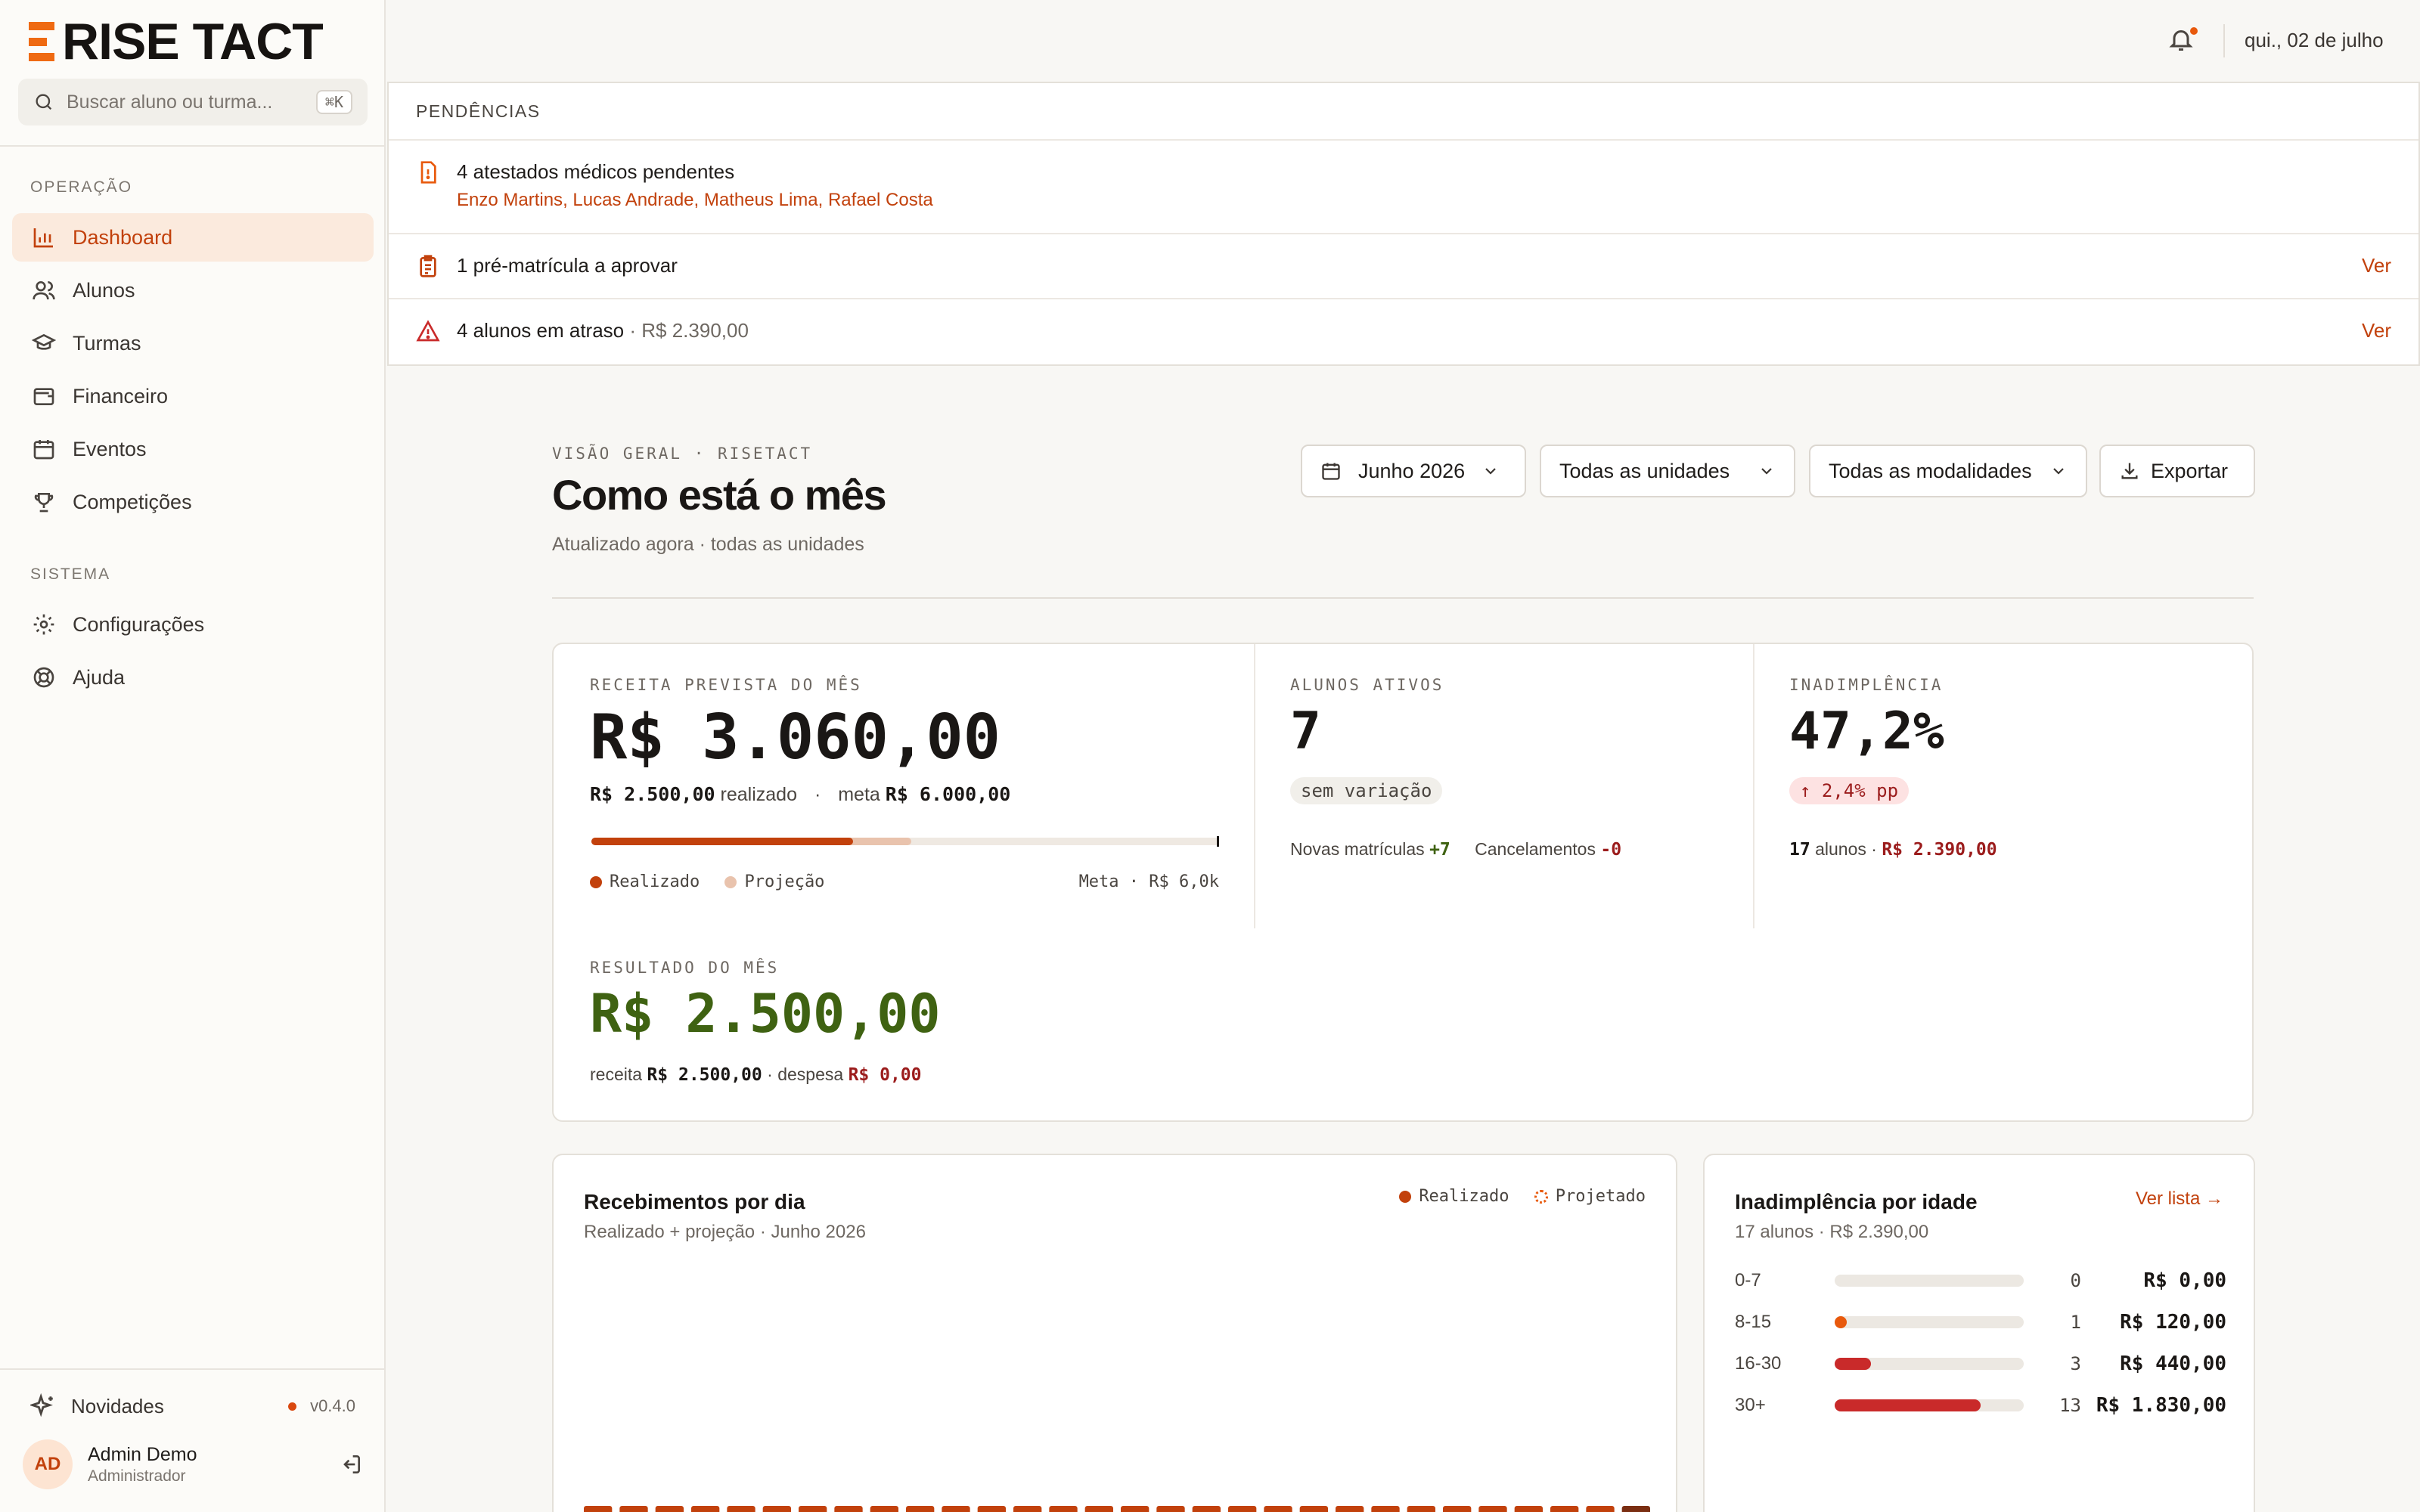  I want to click on sidebar-item-label: Configurações, so click(139, 624).